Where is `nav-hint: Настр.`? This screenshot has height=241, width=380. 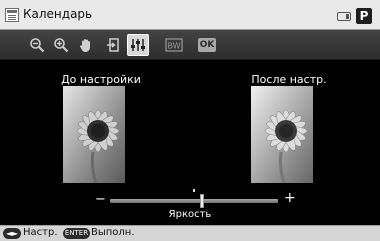
nav-hint: Настр. is located at coordinates (40, 232).